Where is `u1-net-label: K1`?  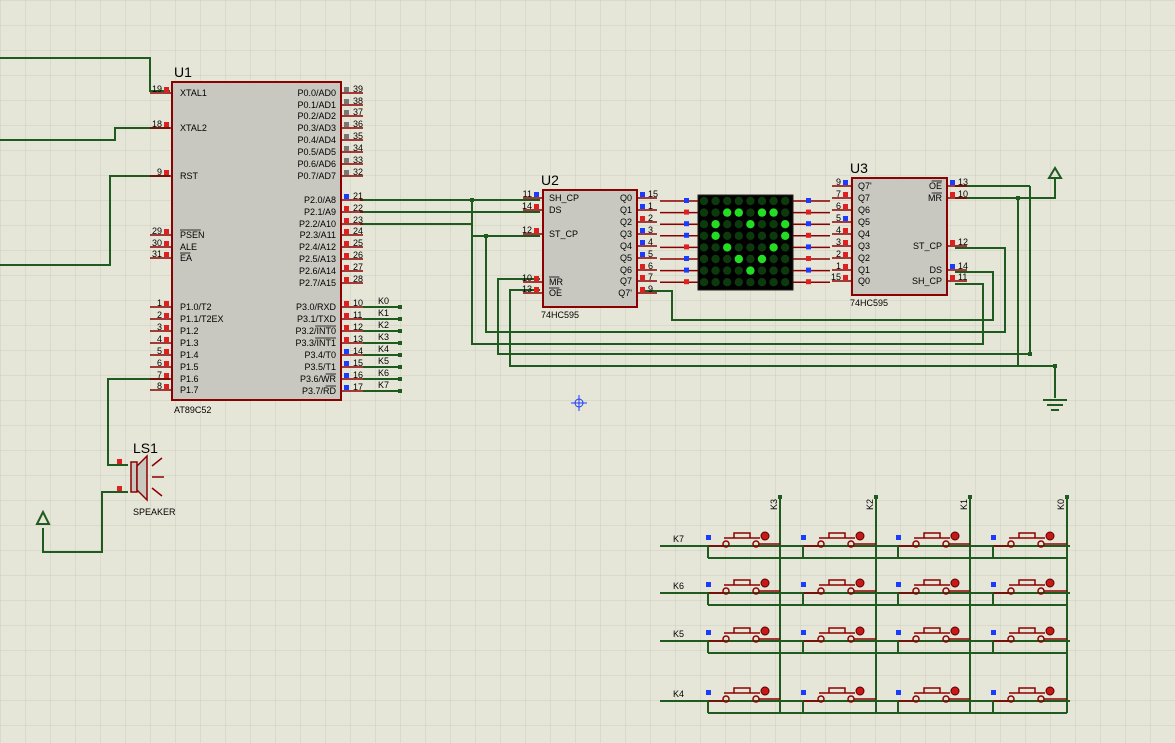 u1-net-label: K1 is located at coordinates (383, 313).